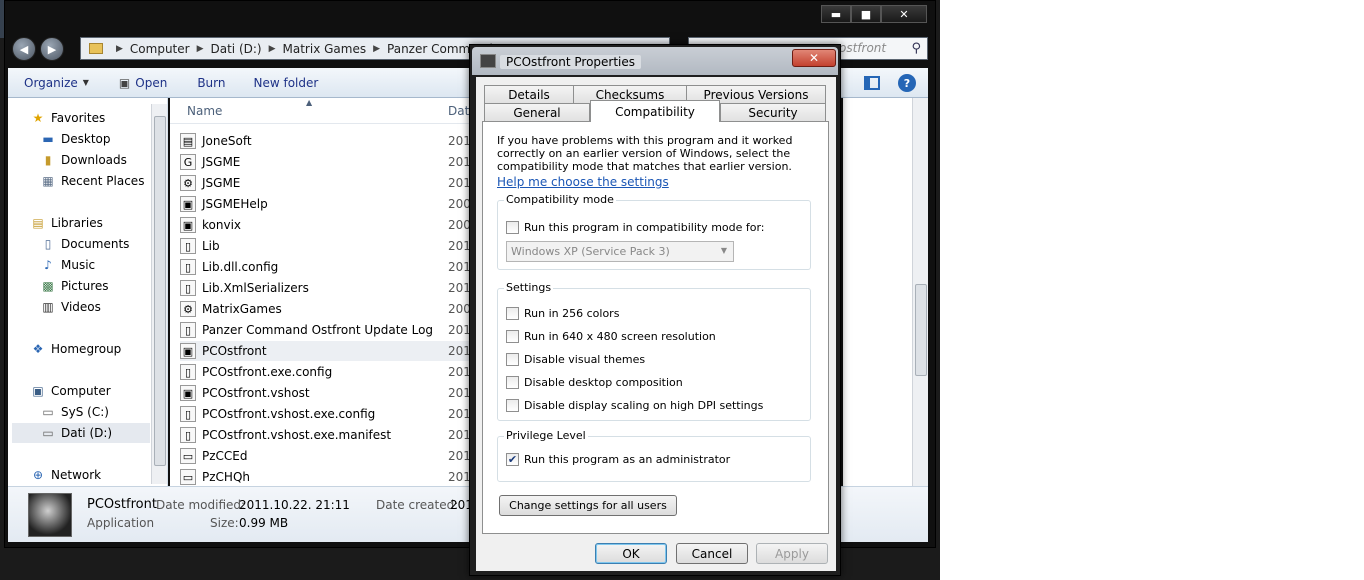 The image size is (1364, 580). What do you see at coordinates (866, 14) in the screenshot?
I see `maximize-button: ■` at bounding box center [866, 14].